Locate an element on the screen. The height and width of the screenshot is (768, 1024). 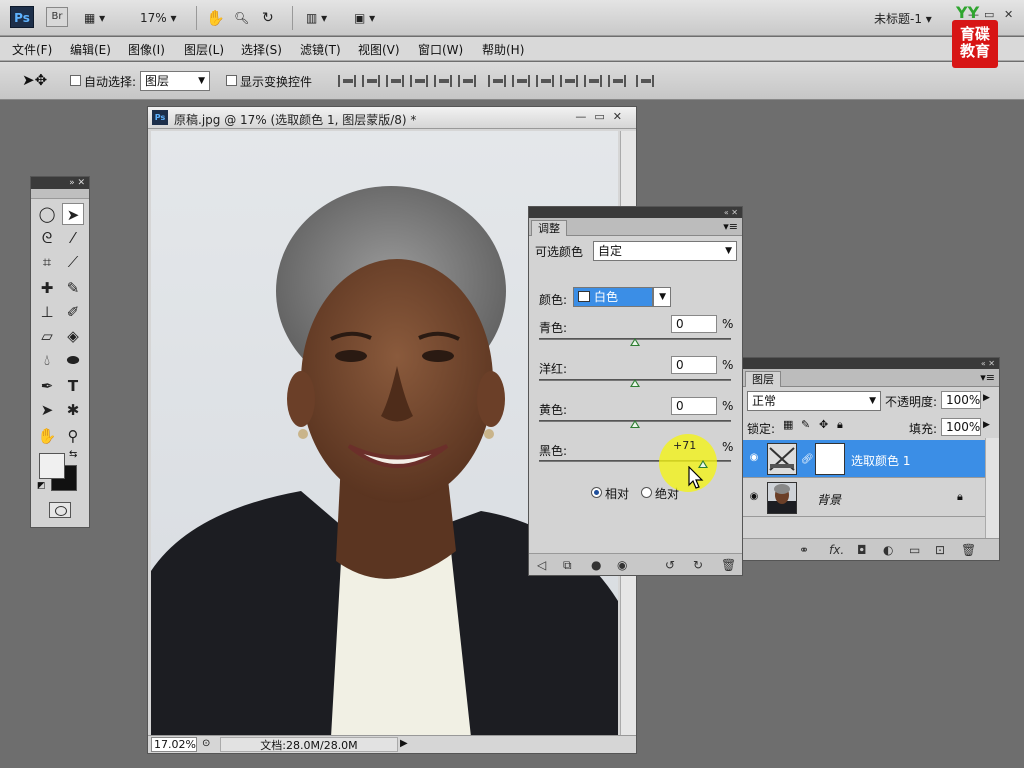
yellow-slider-thumb is located at coordinates (635, 424).